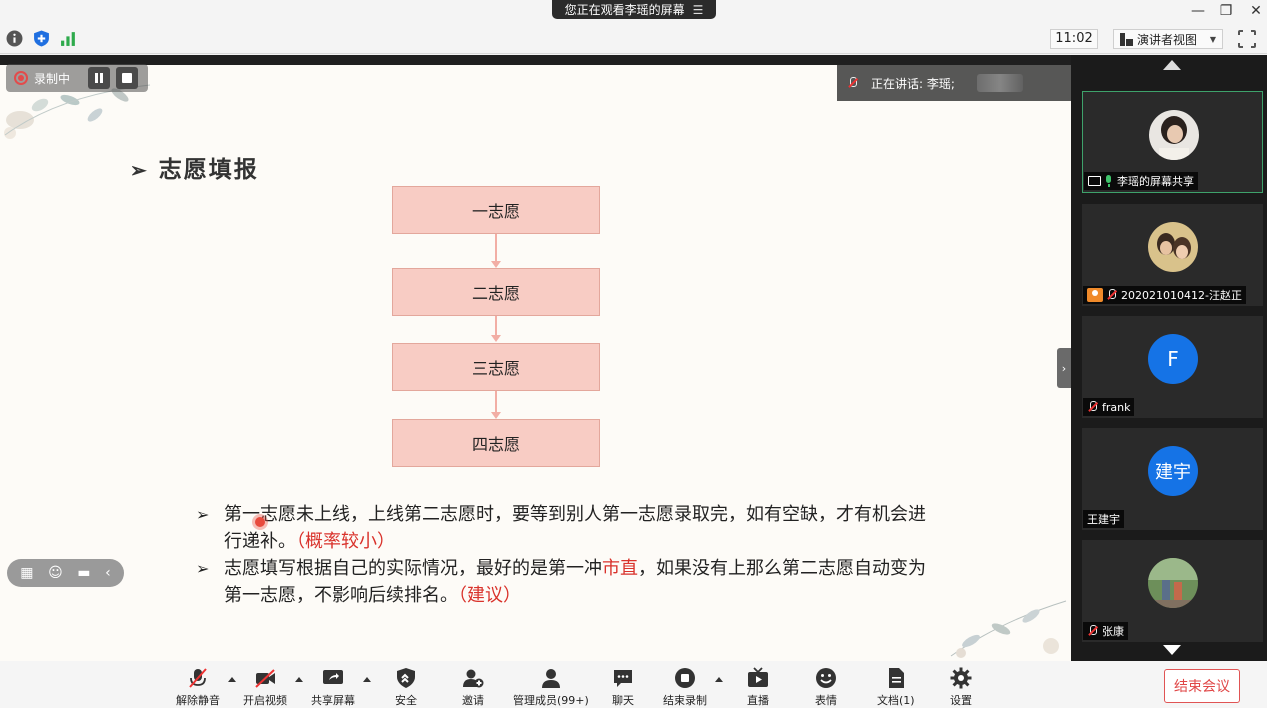  What do you see at coordinates (14, 38) in the screenshot?
I see `info-icon` at bounding box center [14, 38].